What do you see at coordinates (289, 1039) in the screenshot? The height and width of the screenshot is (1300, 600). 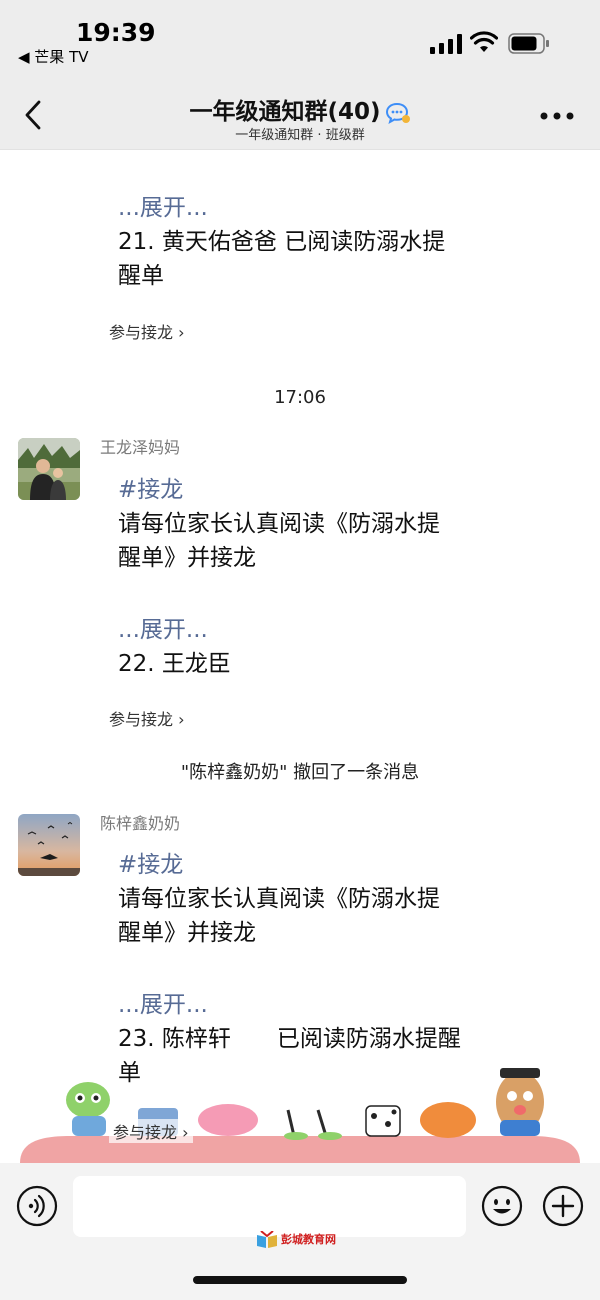 I see `message-line: 23. 陈梓轩 已阅读防溺水提醒` at bounding box center [289, 1039].